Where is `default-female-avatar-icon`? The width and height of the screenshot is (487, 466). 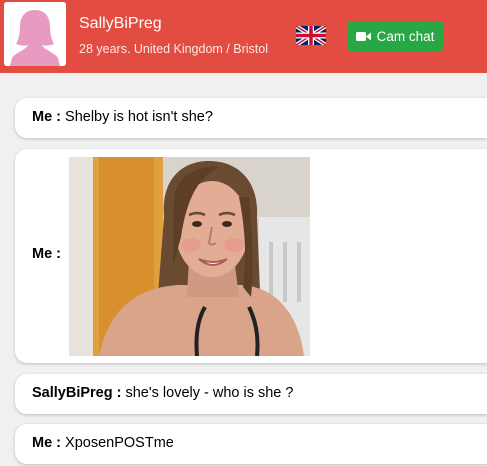 default-female-avatar-icon is located at coordinates (35, 34).